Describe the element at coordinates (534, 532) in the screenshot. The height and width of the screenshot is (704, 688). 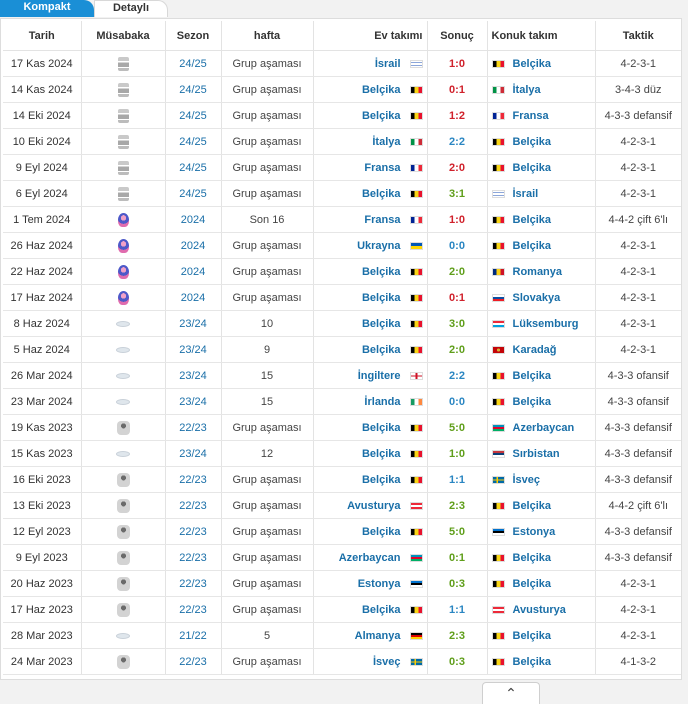
I see `away-team-link: Estonya` at that location.